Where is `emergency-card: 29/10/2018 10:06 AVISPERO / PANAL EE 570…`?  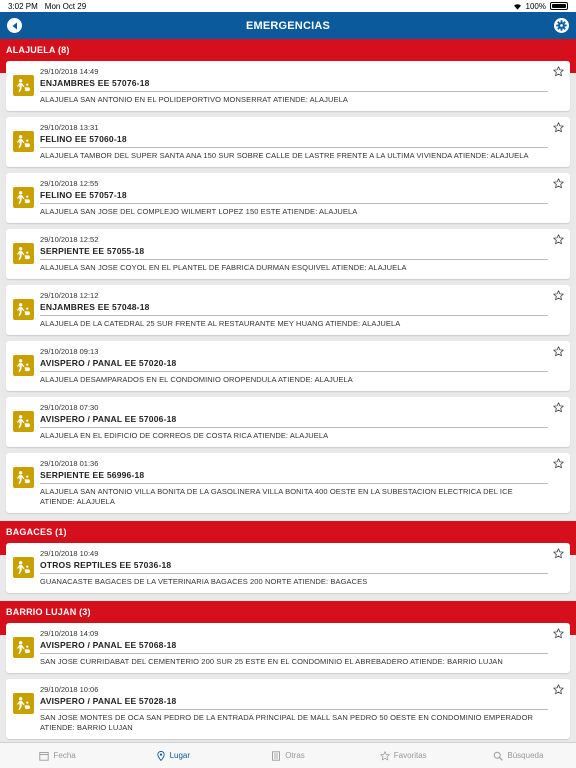 emergency-card: 29/10/2018 10:06 AVISPERO / PANAL EE 570… is located at coordinates (288, 709).